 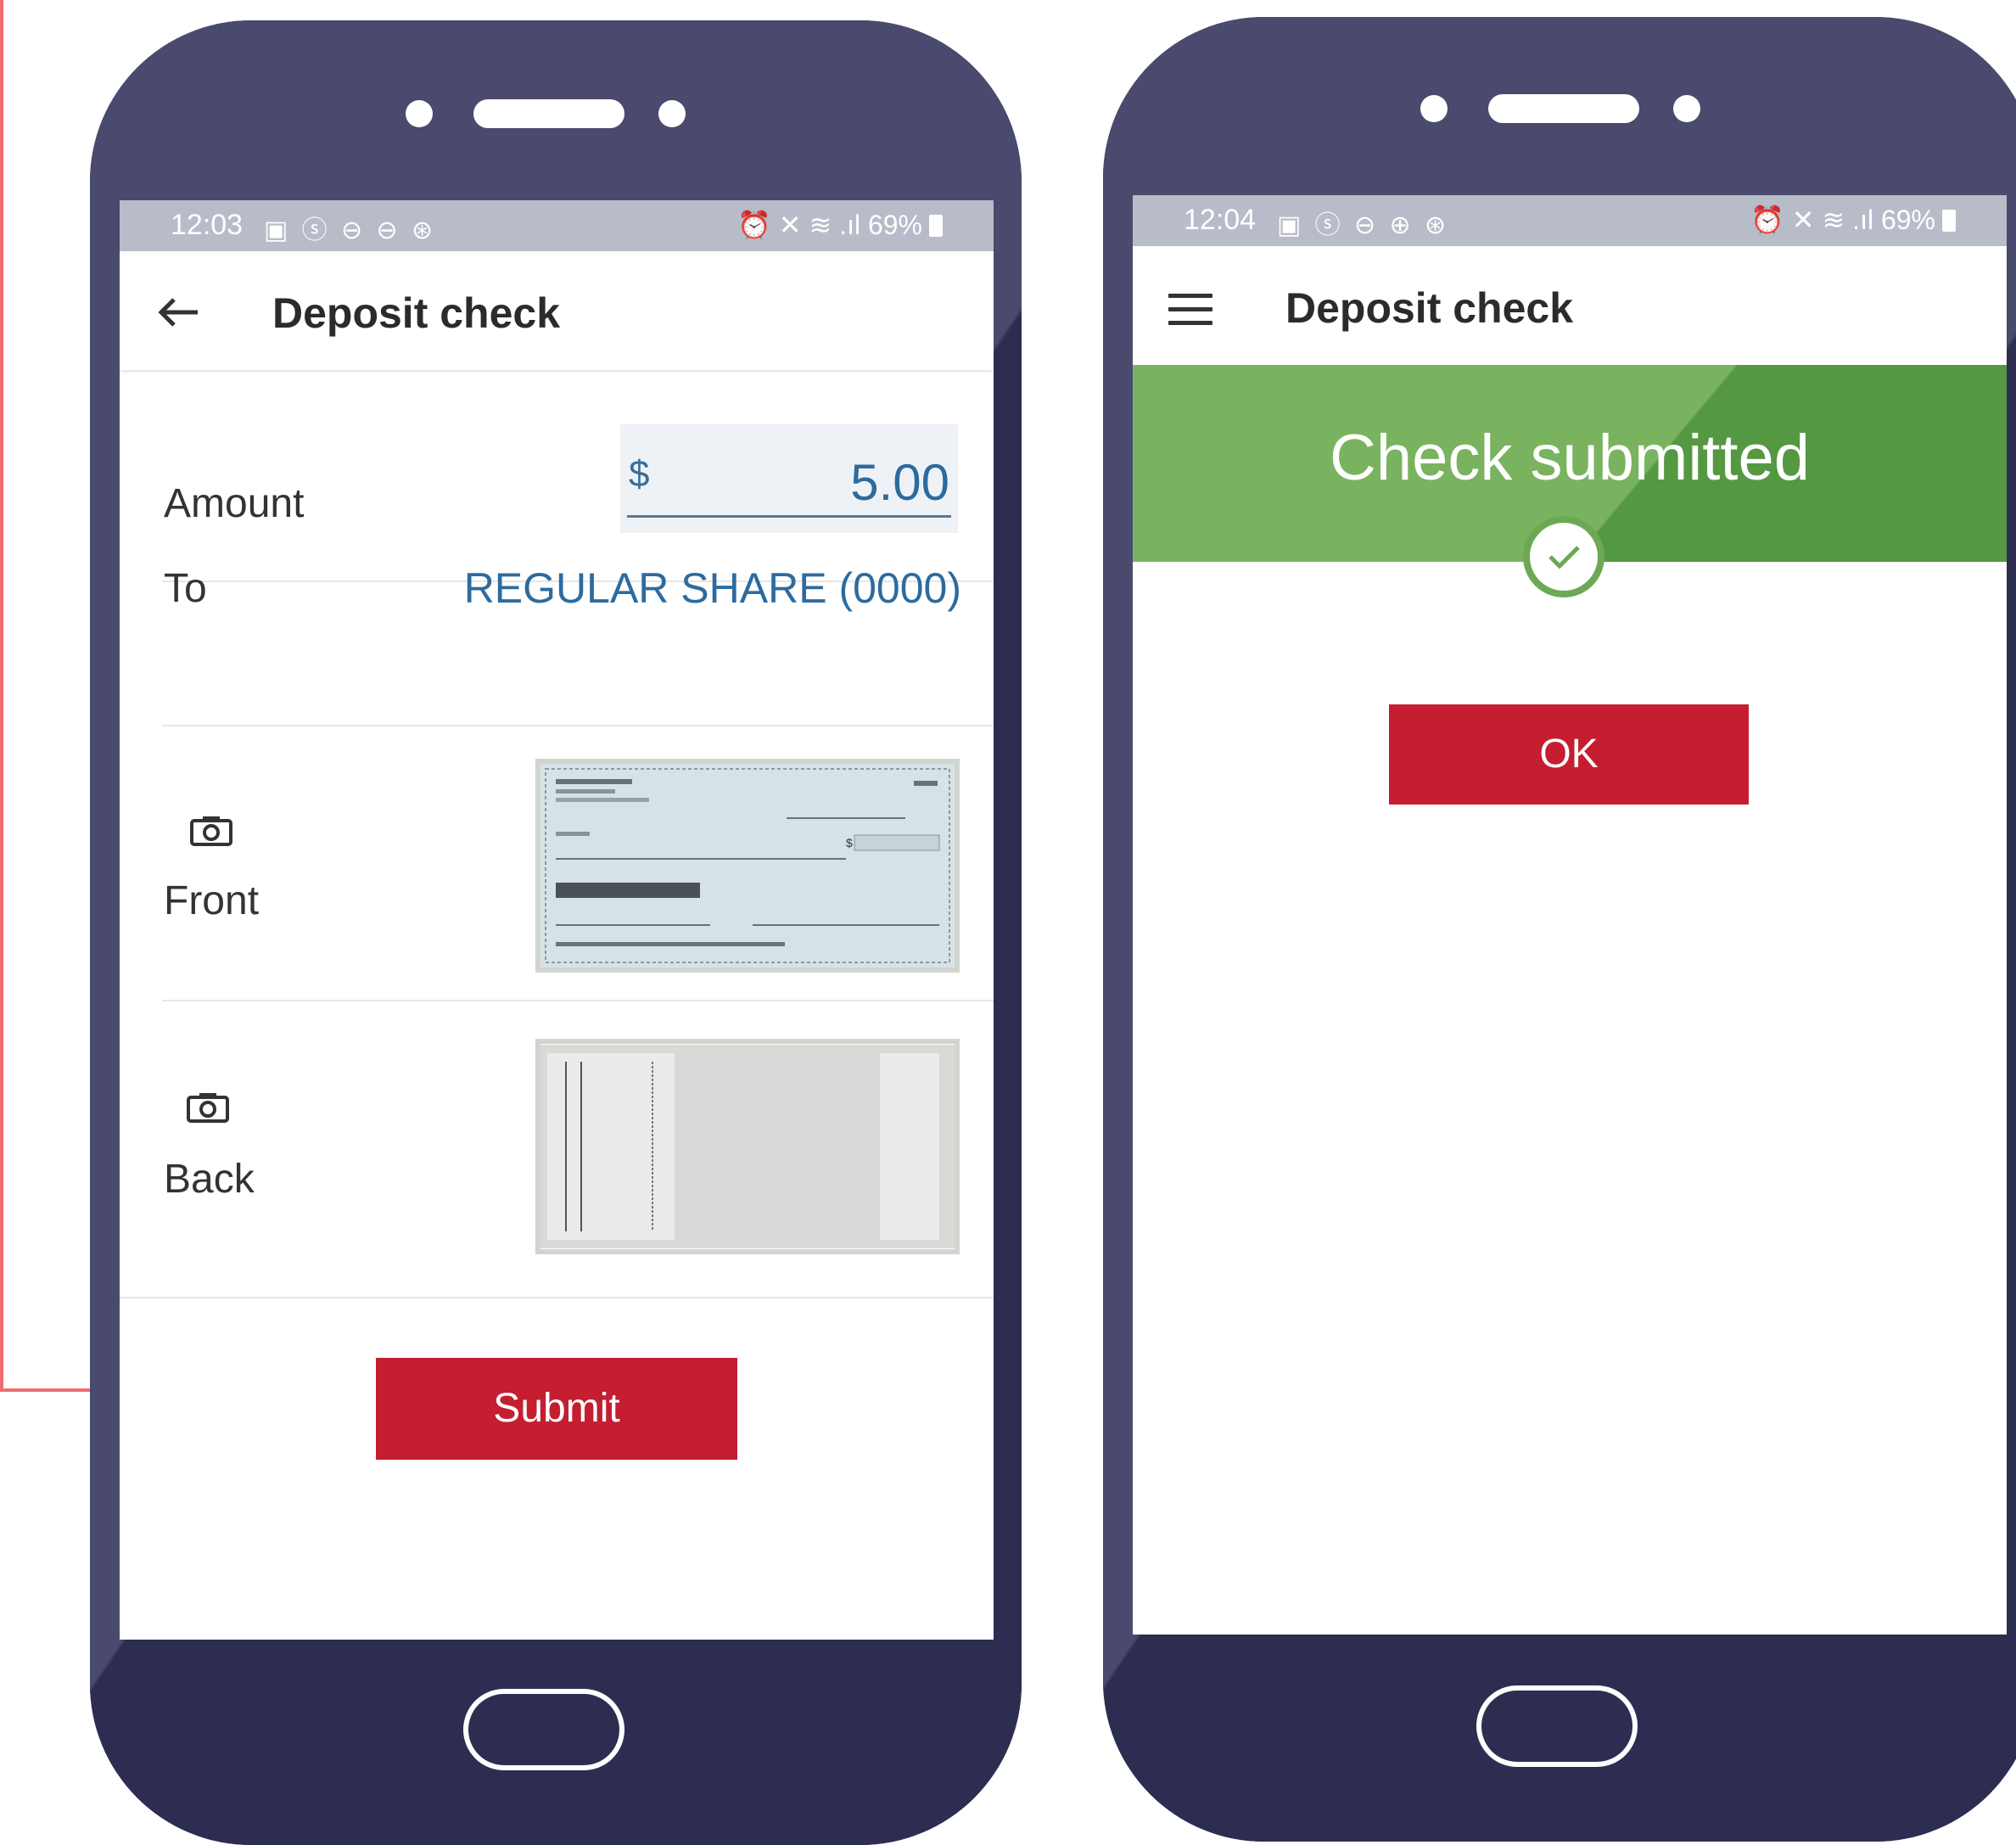 I want to click on submit-button: Submit, so click(x=556, y=1409).